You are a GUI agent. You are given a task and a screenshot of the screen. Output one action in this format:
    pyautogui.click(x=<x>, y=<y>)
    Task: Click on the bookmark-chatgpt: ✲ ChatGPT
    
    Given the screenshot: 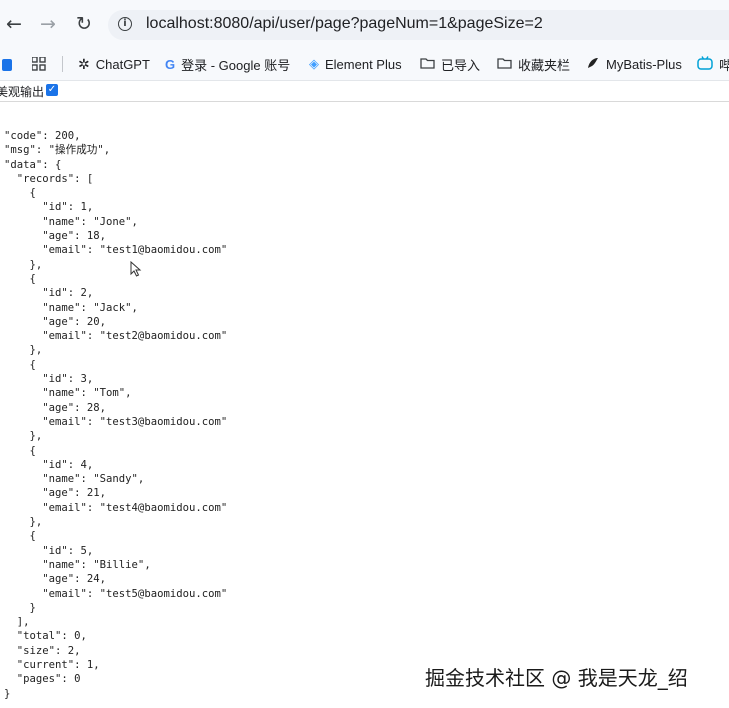 What is the action you would take?
    pyautogui.click(x=114, y=64)
    